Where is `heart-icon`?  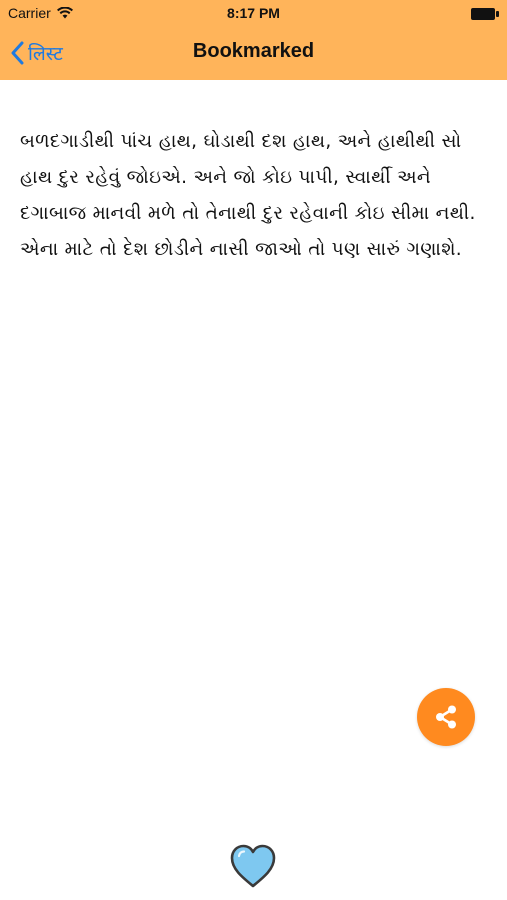
heart-icon is located at coordinates (253, 866).